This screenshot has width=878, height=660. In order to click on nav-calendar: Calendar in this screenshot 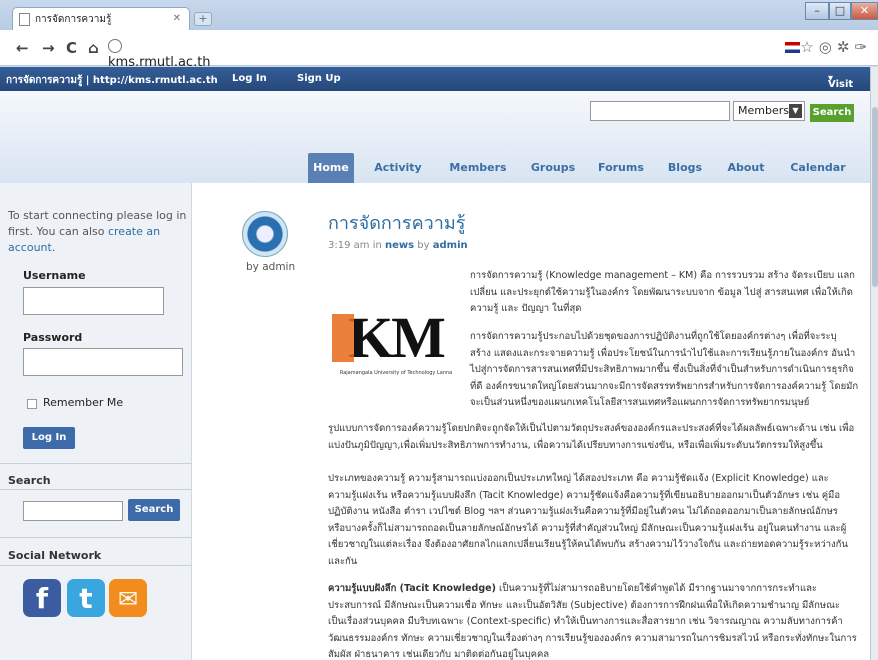, I will do `click(818, 168)`.